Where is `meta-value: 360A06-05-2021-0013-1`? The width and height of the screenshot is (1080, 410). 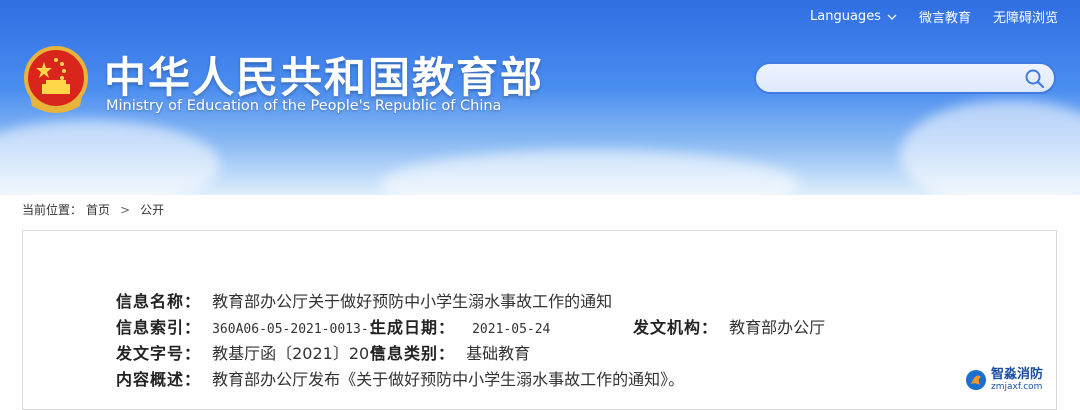
meta-value: 360A06-05-2021-0013-1 is located at coordinates (294, 329).